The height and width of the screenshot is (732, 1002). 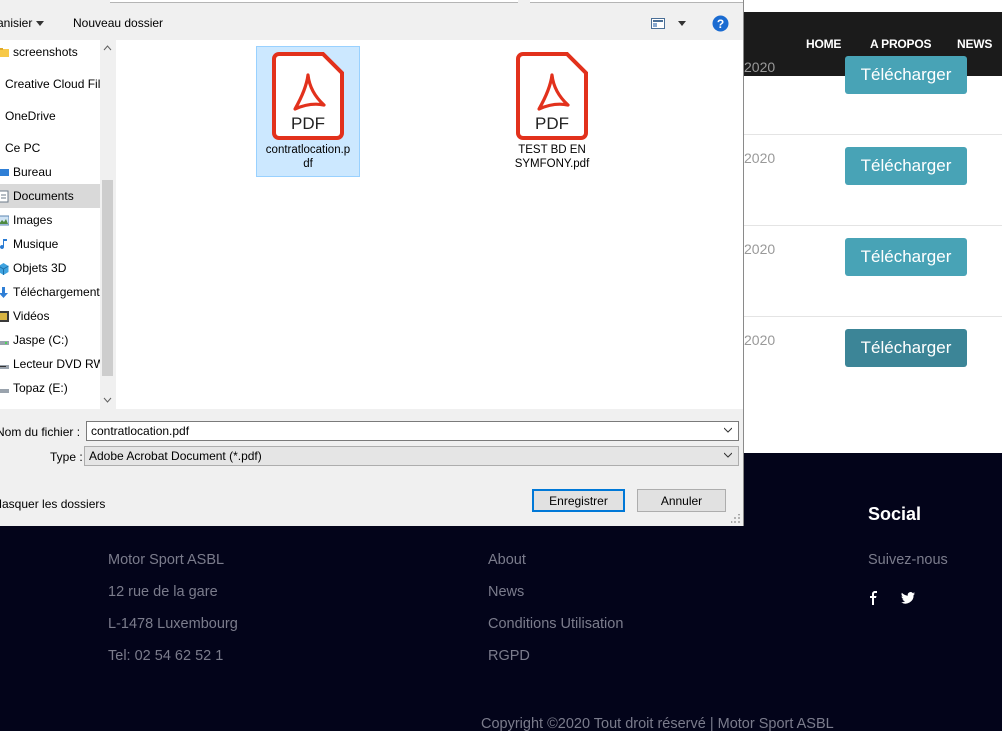 What do you see at coordinates (163, 592) in the screenshot?
I see `footer-address: 12 rue de la gare` at bounding box center [163, 592].